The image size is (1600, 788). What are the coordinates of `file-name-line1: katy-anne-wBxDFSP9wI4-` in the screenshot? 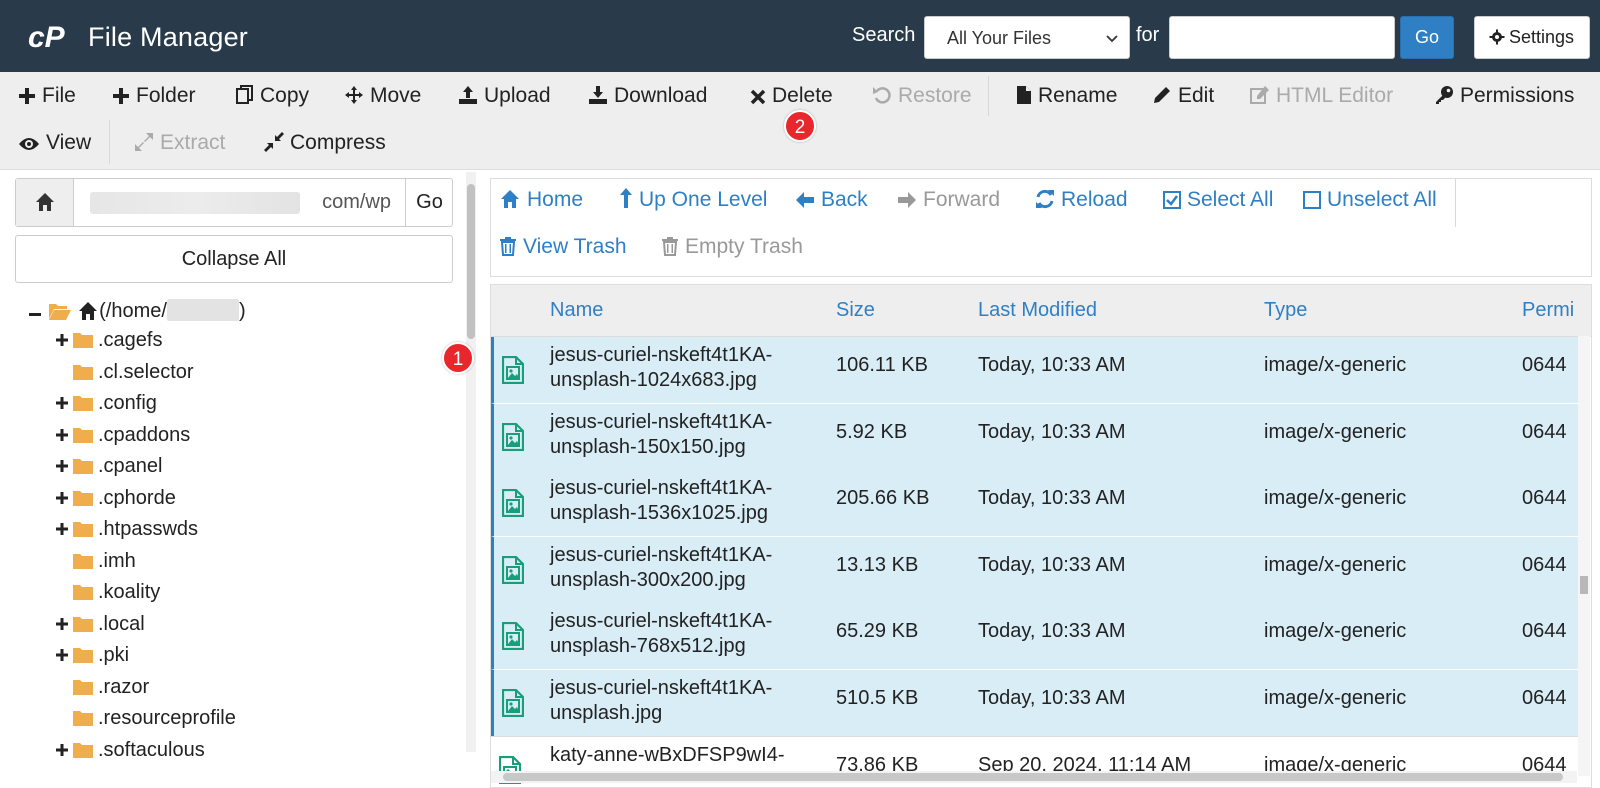 It's located at (667, 755).